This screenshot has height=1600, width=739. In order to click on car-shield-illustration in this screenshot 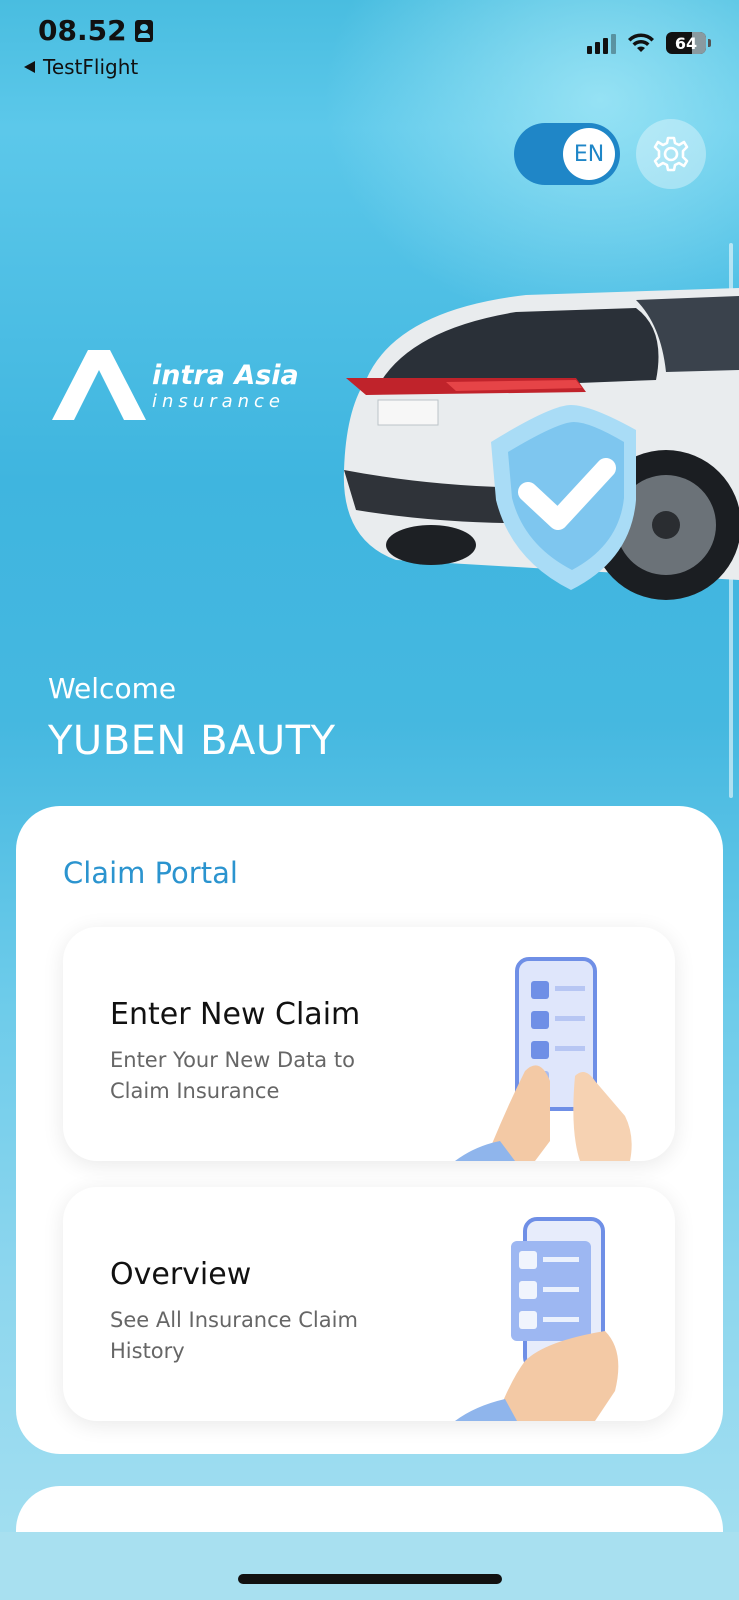, I will do `click(541, 444)`.